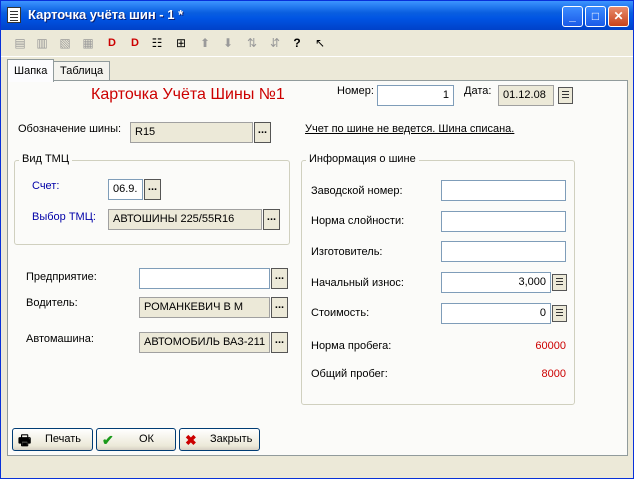  Describe the element at coordinates (349, 374) in the screenshot. I see `total-mileage-label: Общий пробег:` at that location.